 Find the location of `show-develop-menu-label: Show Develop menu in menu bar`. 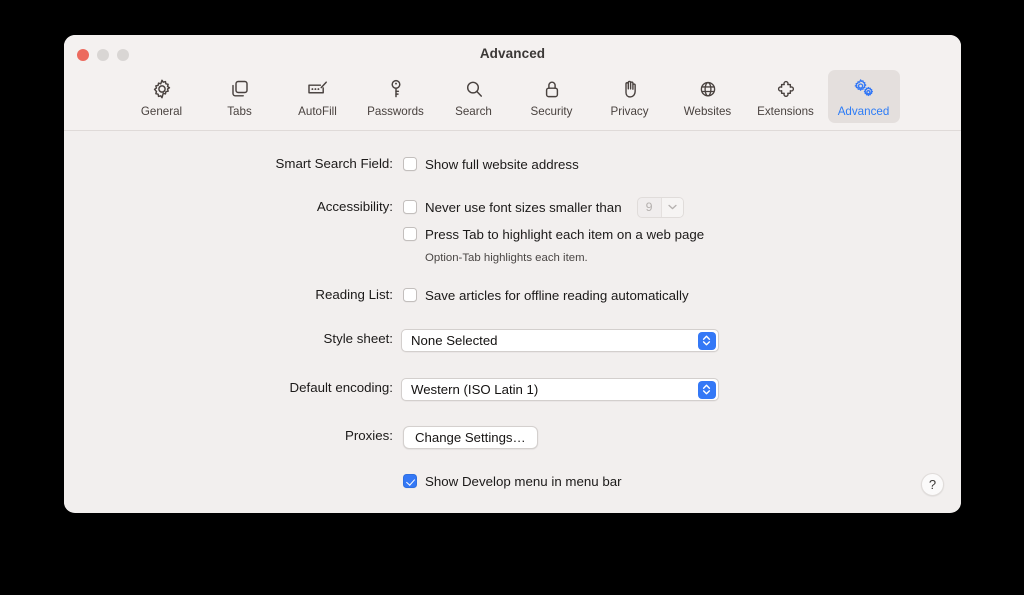

show-develop-menu-label: Show Develop menu in menu bar is located at coordinates (523, 481).